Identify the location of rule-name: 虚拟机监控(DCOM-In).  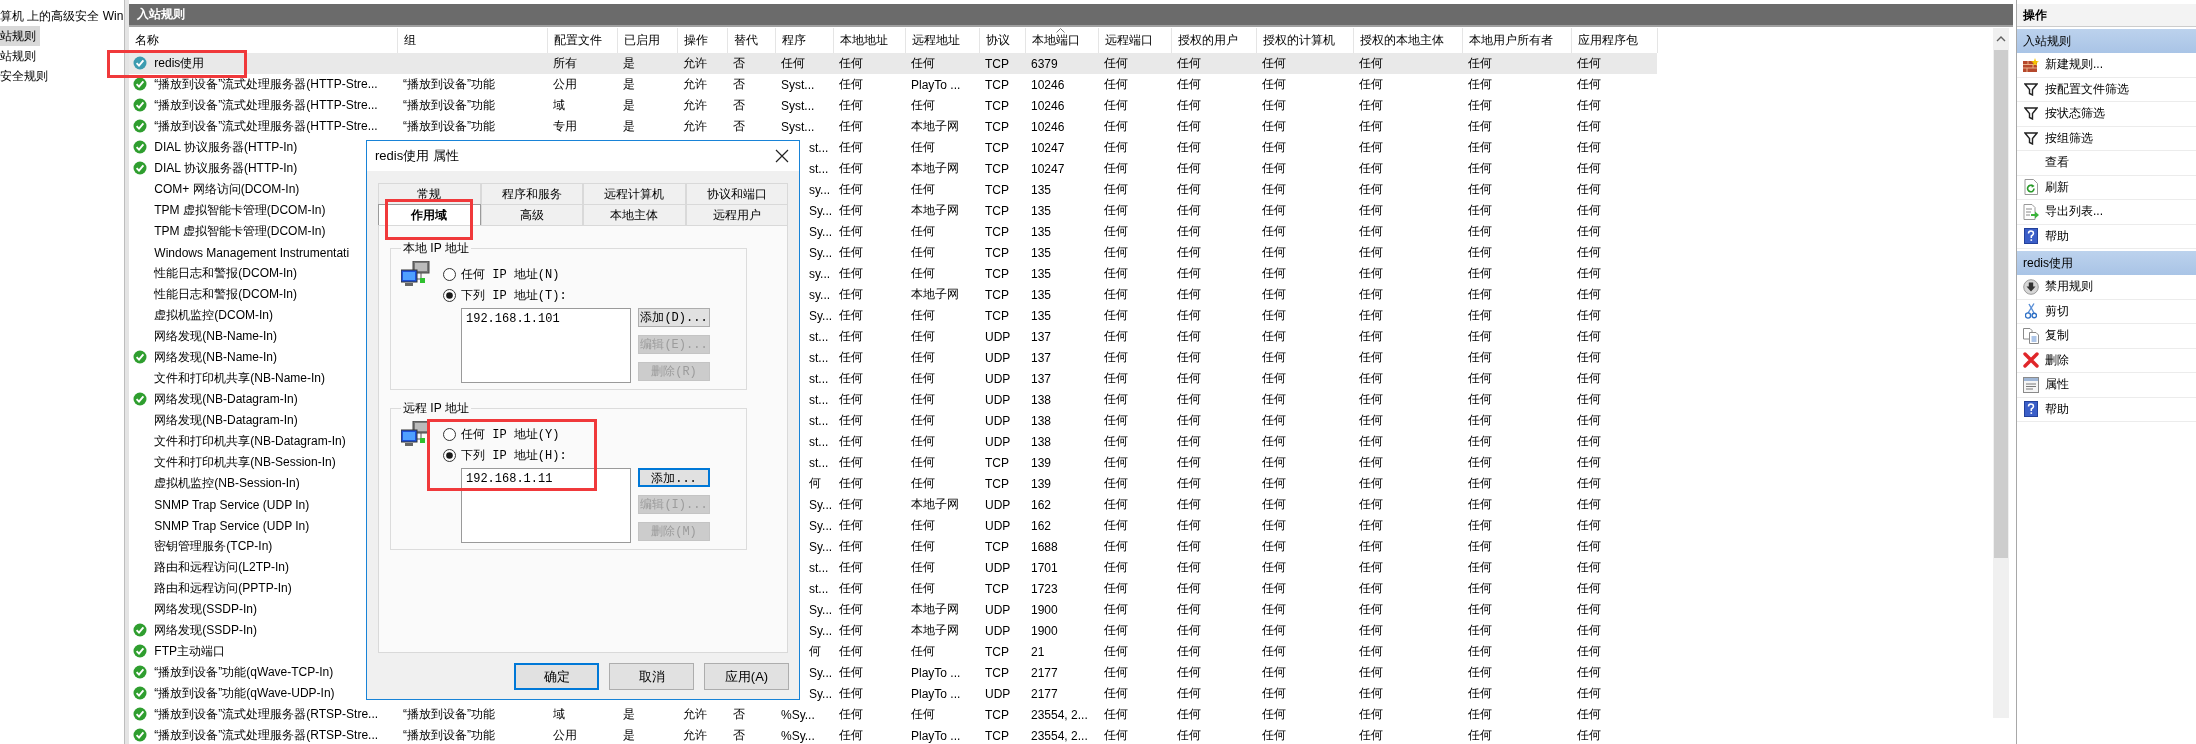
(213, 315).